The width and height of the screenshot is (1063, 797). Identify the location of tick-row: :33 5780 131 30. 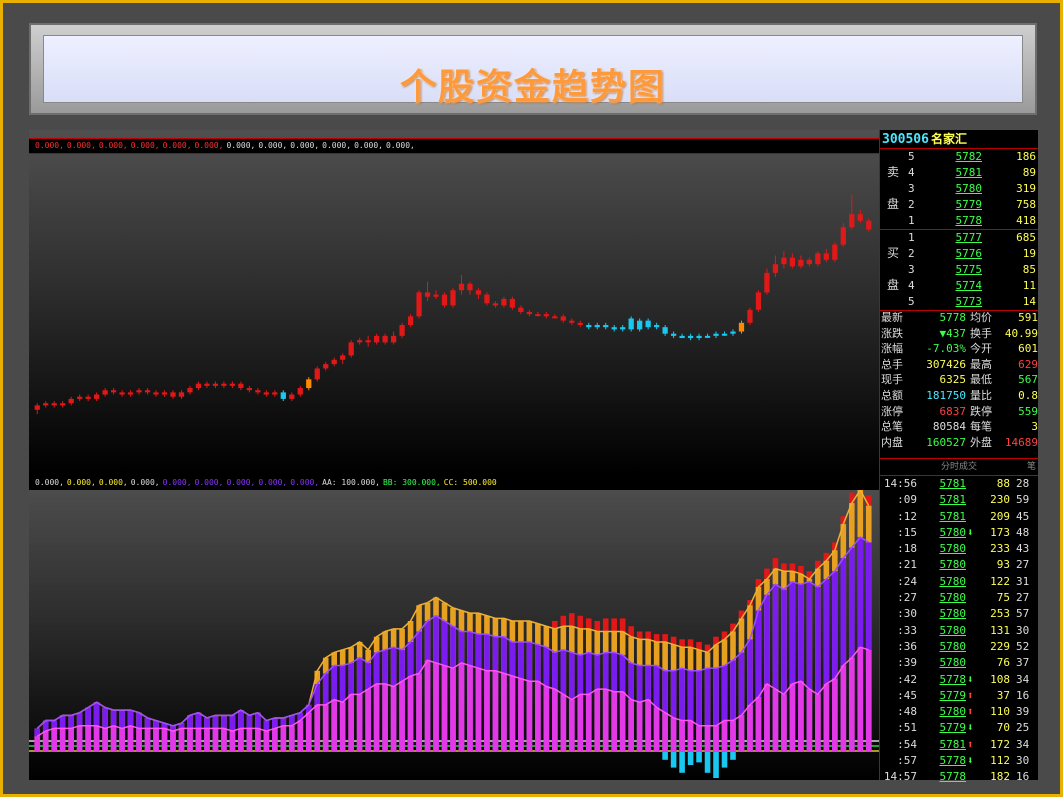
(959, 631).